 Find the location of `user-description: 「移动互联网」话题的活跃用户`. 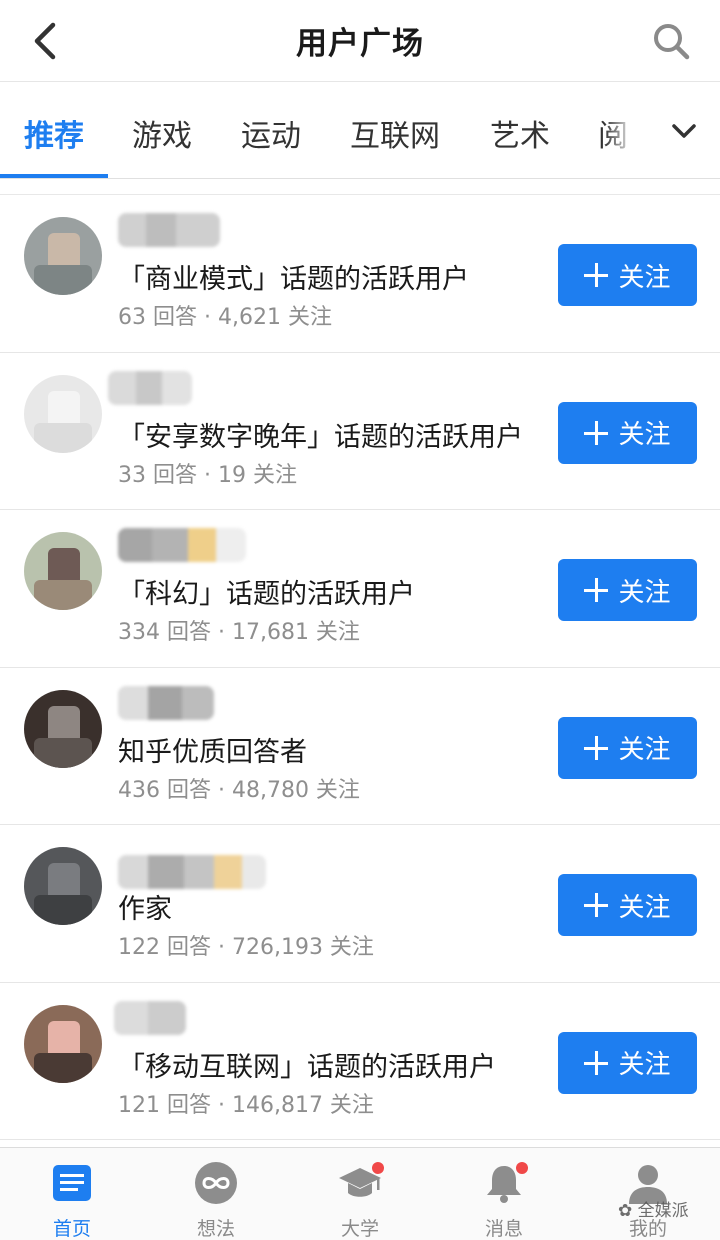

user-description: 「移动互联网」话题的活跃用户 is located at coordinates (307, 1067).